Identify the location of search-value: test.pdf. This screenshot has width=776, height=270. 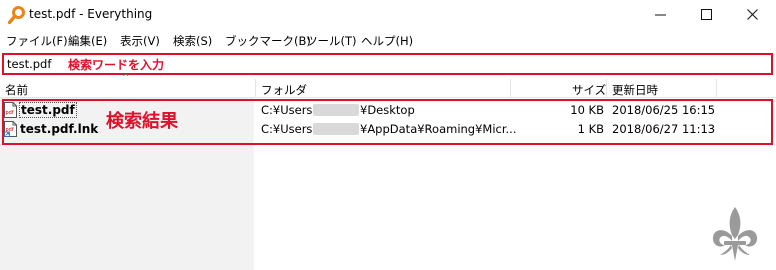
(29, 64).